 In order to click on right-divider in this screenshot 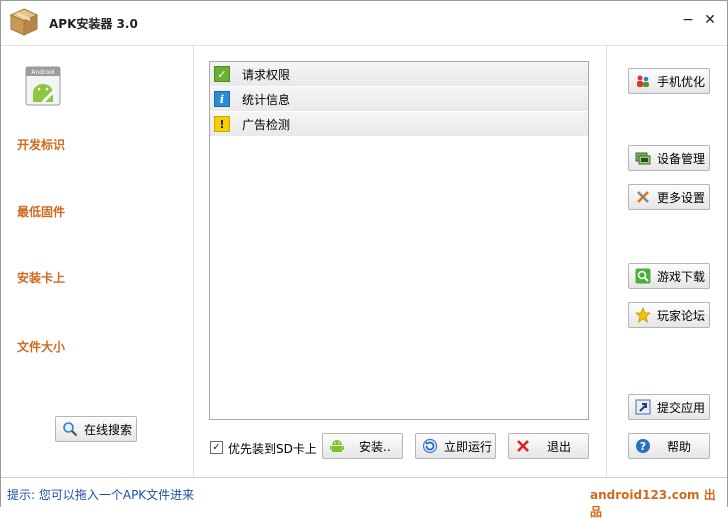, I will do `click(606, 261)`.